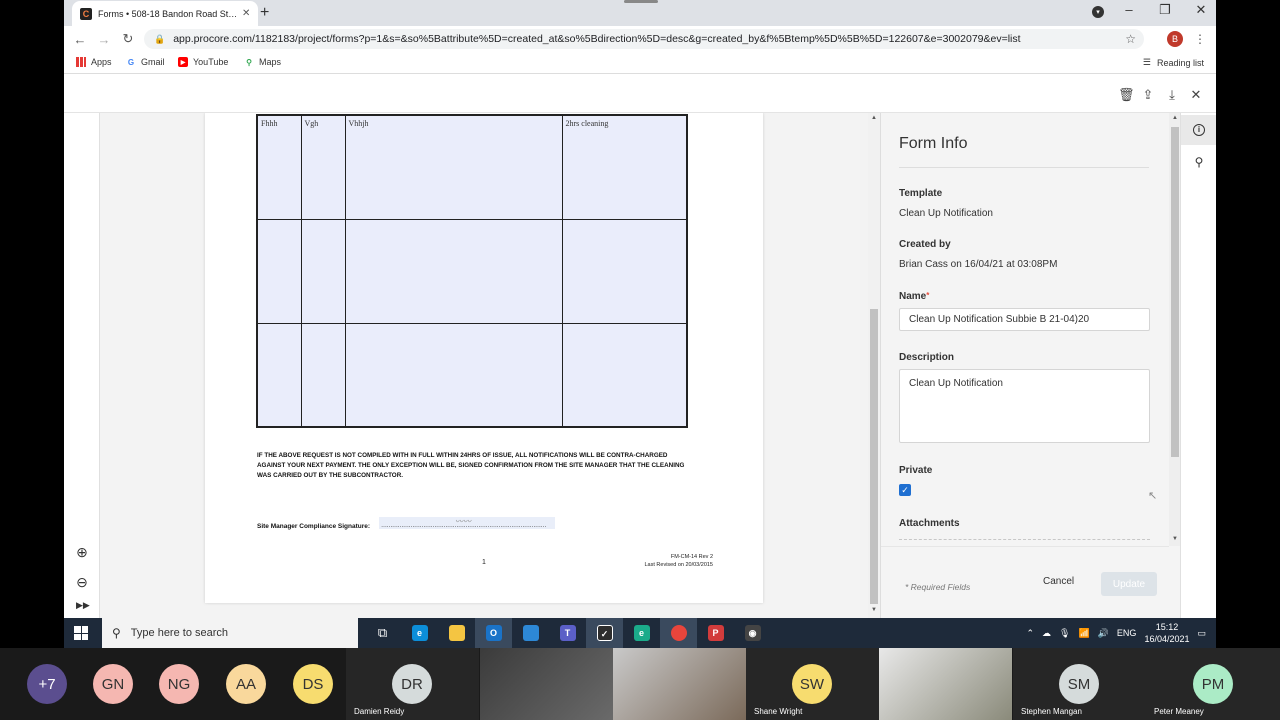 The image size is (1280, 720). What do you see at coordinates (86, 13) in the screenshot?
I see `procore-favicon-icon: C` at bounding box center [86, 13].